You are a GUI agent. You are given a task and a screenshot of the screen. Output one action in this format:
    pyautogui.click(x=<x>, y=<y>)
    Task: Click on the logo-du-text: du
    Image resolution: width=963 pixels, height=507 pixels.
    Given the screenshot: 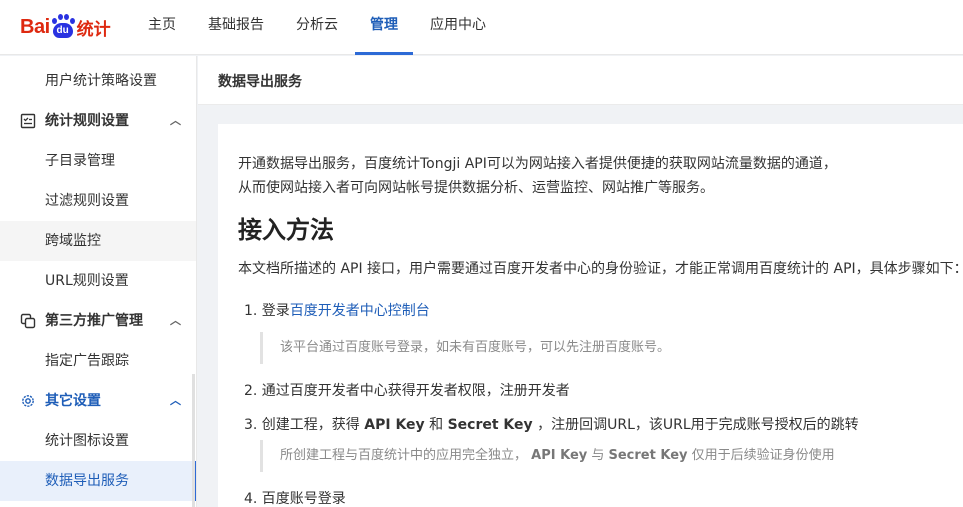 What is the action you would take?
    pyautogui.click(x=62, y=30)
    